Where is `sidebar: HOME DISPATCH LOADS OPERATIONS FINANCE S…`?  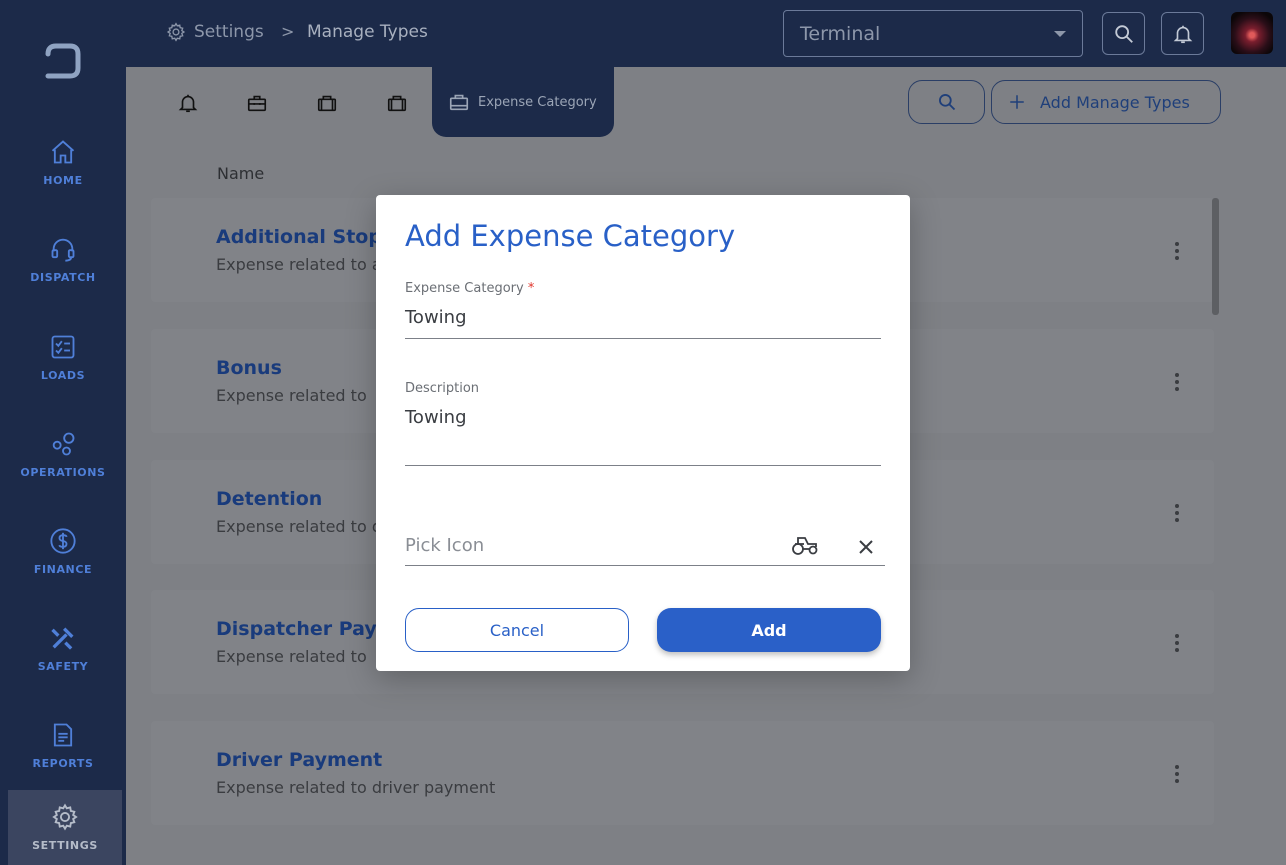 sidebar: HOME DISPATCH LOADS OPERATIONS FINANCE S… is located at coordinates (63, 432).